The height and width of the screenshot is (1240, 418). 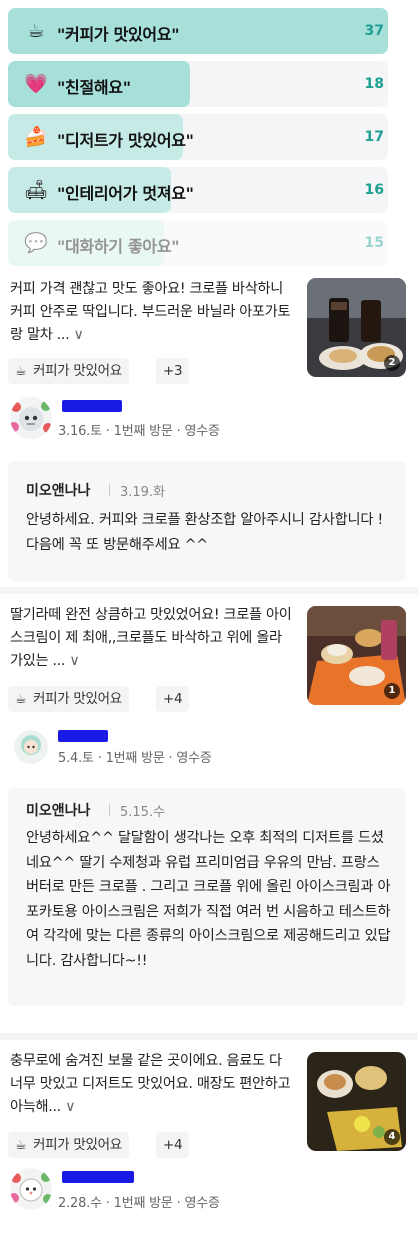 What do you see at coordinates (356, 327) in the screenshot?
I see `review-photo: 2` at bounding box center [356, 327].